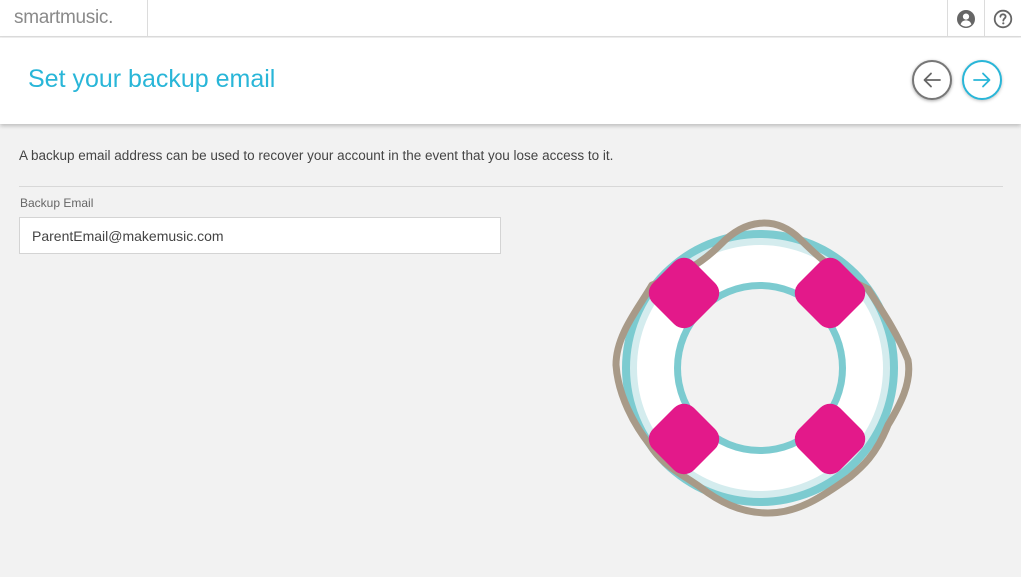  I want to click on arrow-right-icon, so click(982, 80).